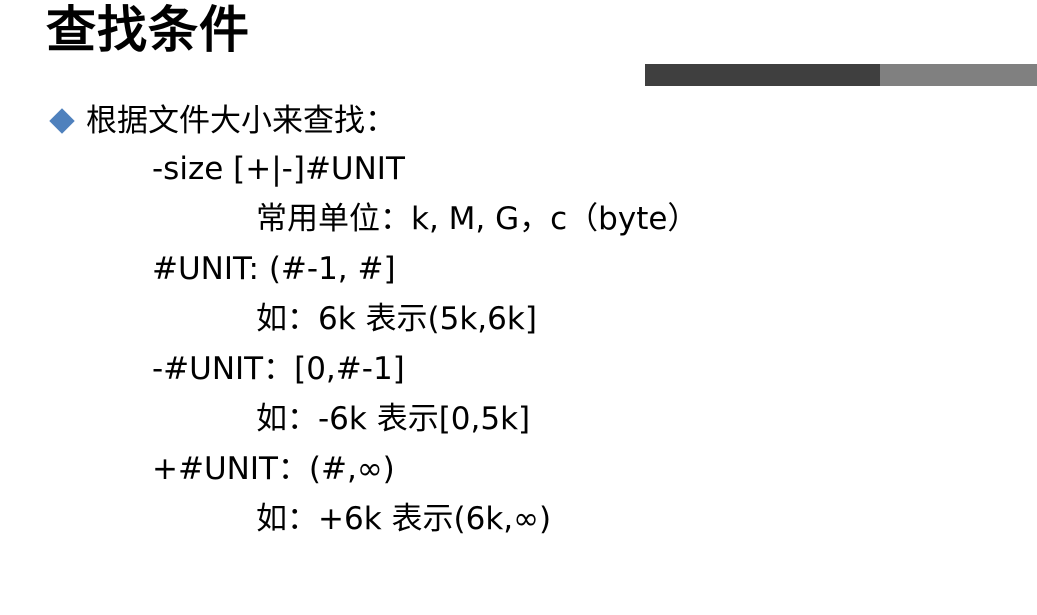 Image resolution: width=1037 pixels, height=615 pixels. What do you see at coordinates (958, 75) in the screenshot?
I see `title-rule-light` at bounding box center [958, 75].